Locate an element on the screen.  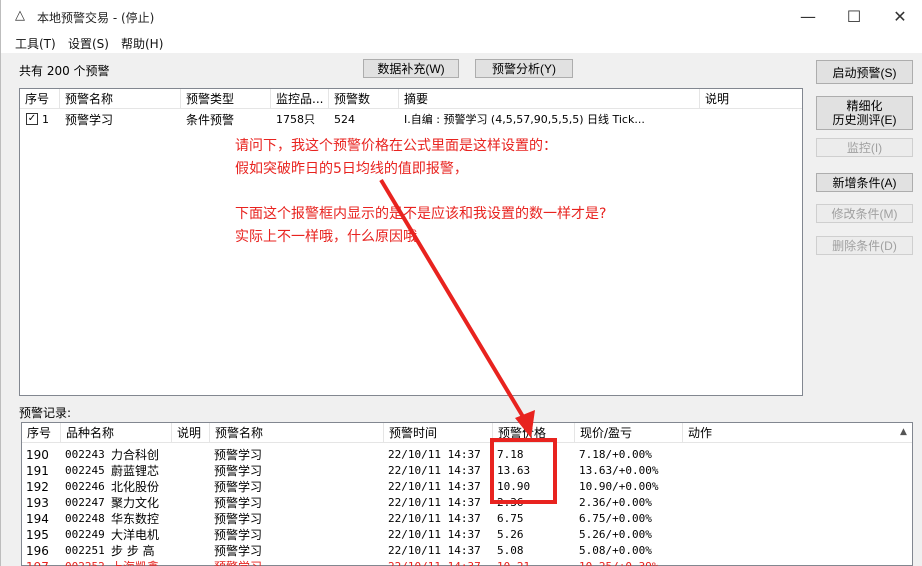
rec-header-now: 现价/盈亏 is located at coordinates (629, 433).